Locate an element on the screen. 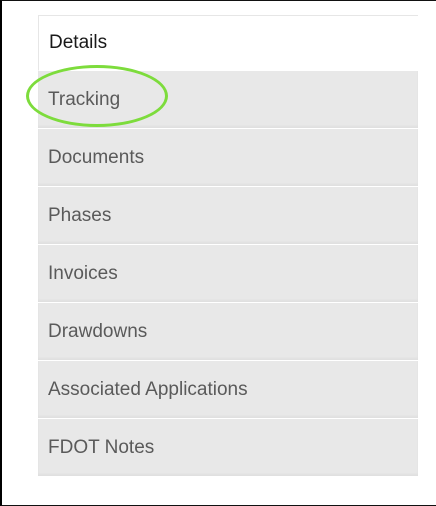 The height and width of the screenshot is (506, 436). tab-tracking: Tracking is located at coordinates (228, 100).